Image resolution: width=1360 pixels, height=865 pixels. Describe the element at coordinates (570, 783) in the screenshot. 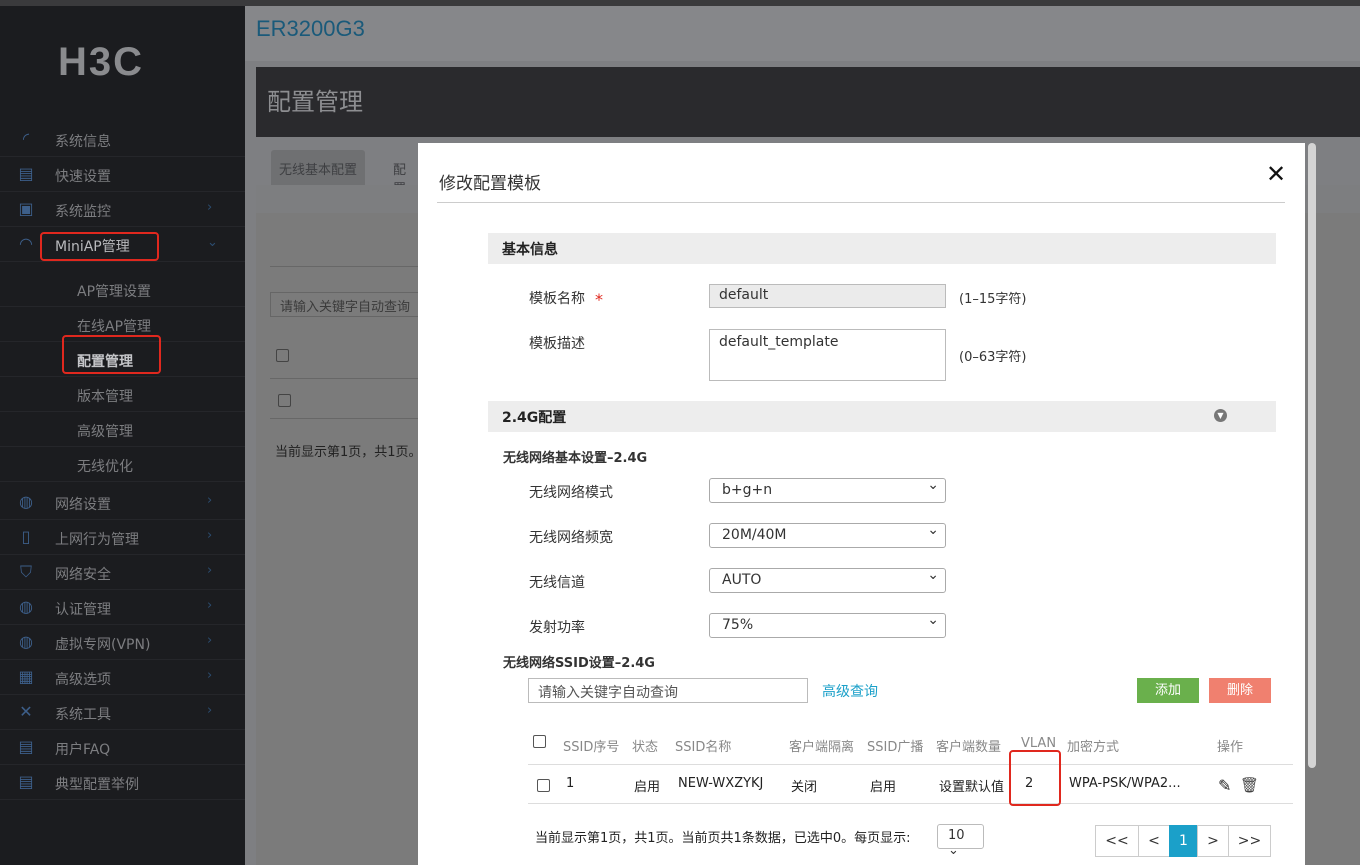

I see `cell-index: 1` at that location.